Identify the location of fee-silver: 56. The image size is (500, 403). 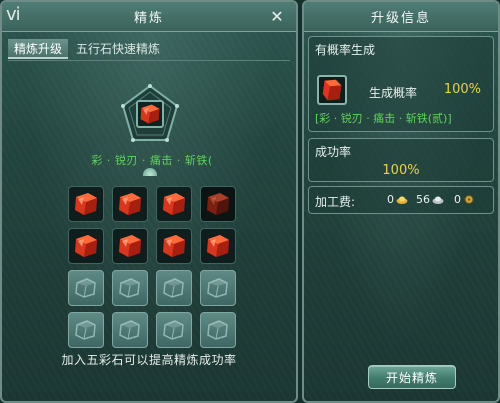
(423, 199).